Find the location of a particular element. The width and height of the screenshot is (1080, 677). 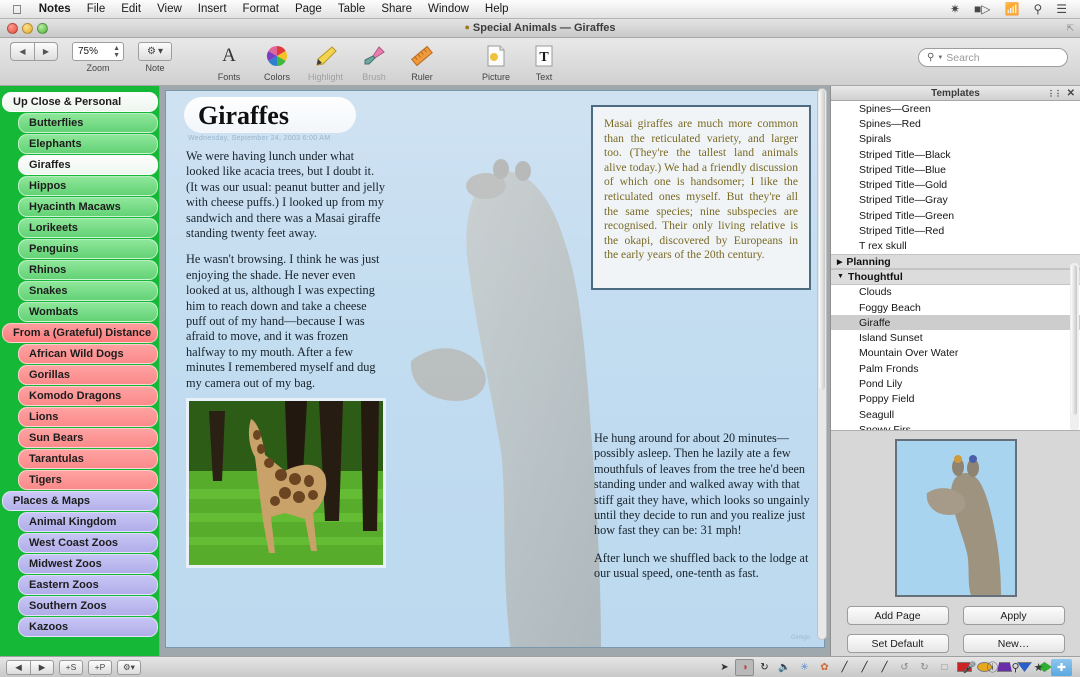

template-group-planning: ▶ Planning is located at coordinates (955, 261).